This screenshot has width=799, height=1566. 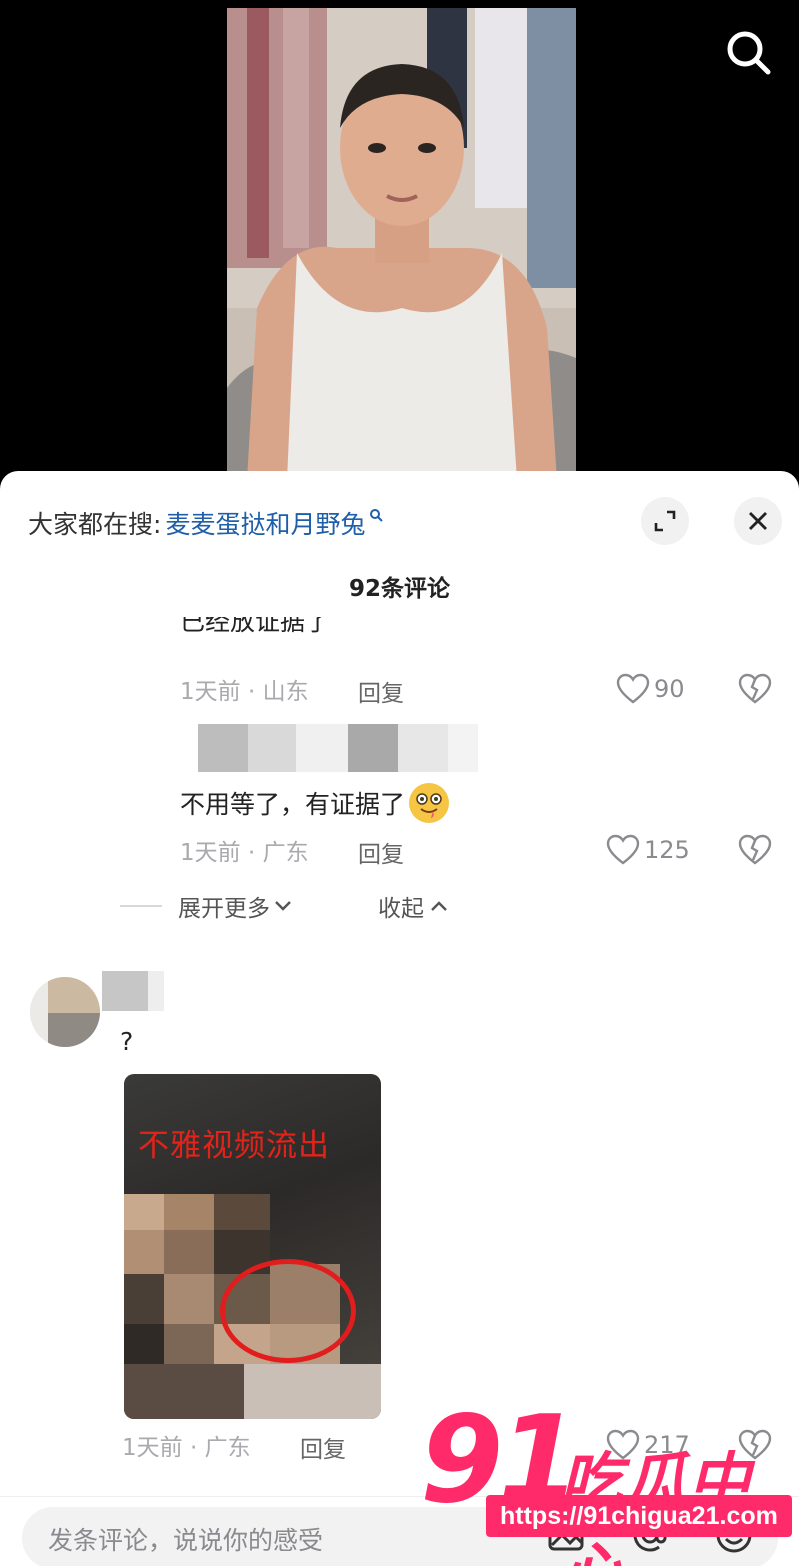 I want to click on close-icon, so click(x=758, y=521).